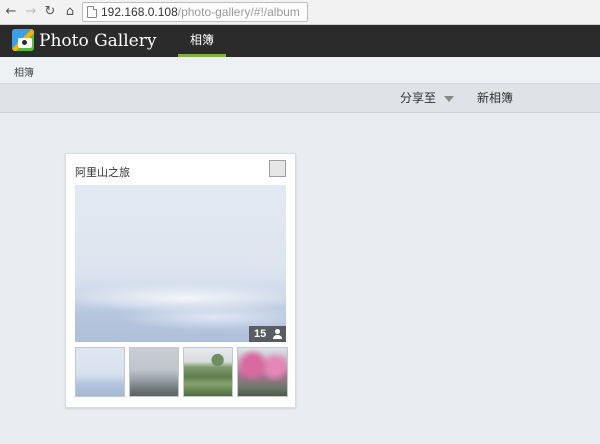 The image size is (600, 444). Describe the element at coordinates (300, 70) in the screenshot. I see `breadcrumb: 相簿` at that location.